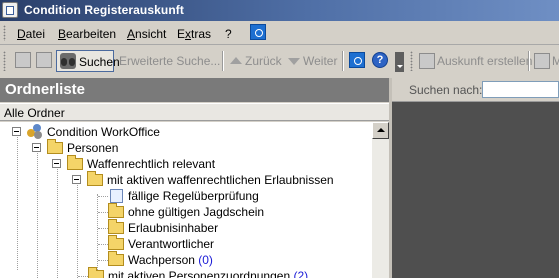 The width and height of the screenshot is (559, 278). What do you see at coordinates (427, 61) in the screenshot?
I see `report-icon` at bounding box center [427, 61].